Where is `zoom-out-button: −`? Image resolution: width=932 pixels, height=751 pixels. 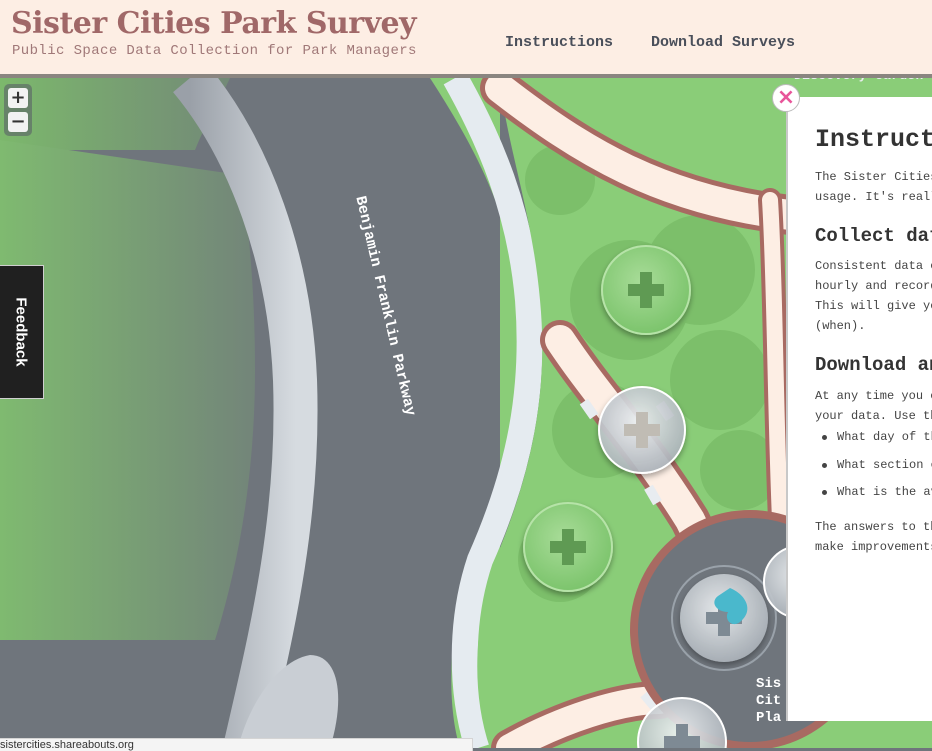 zoom-out-button: − is located at coordinates (18, 122).